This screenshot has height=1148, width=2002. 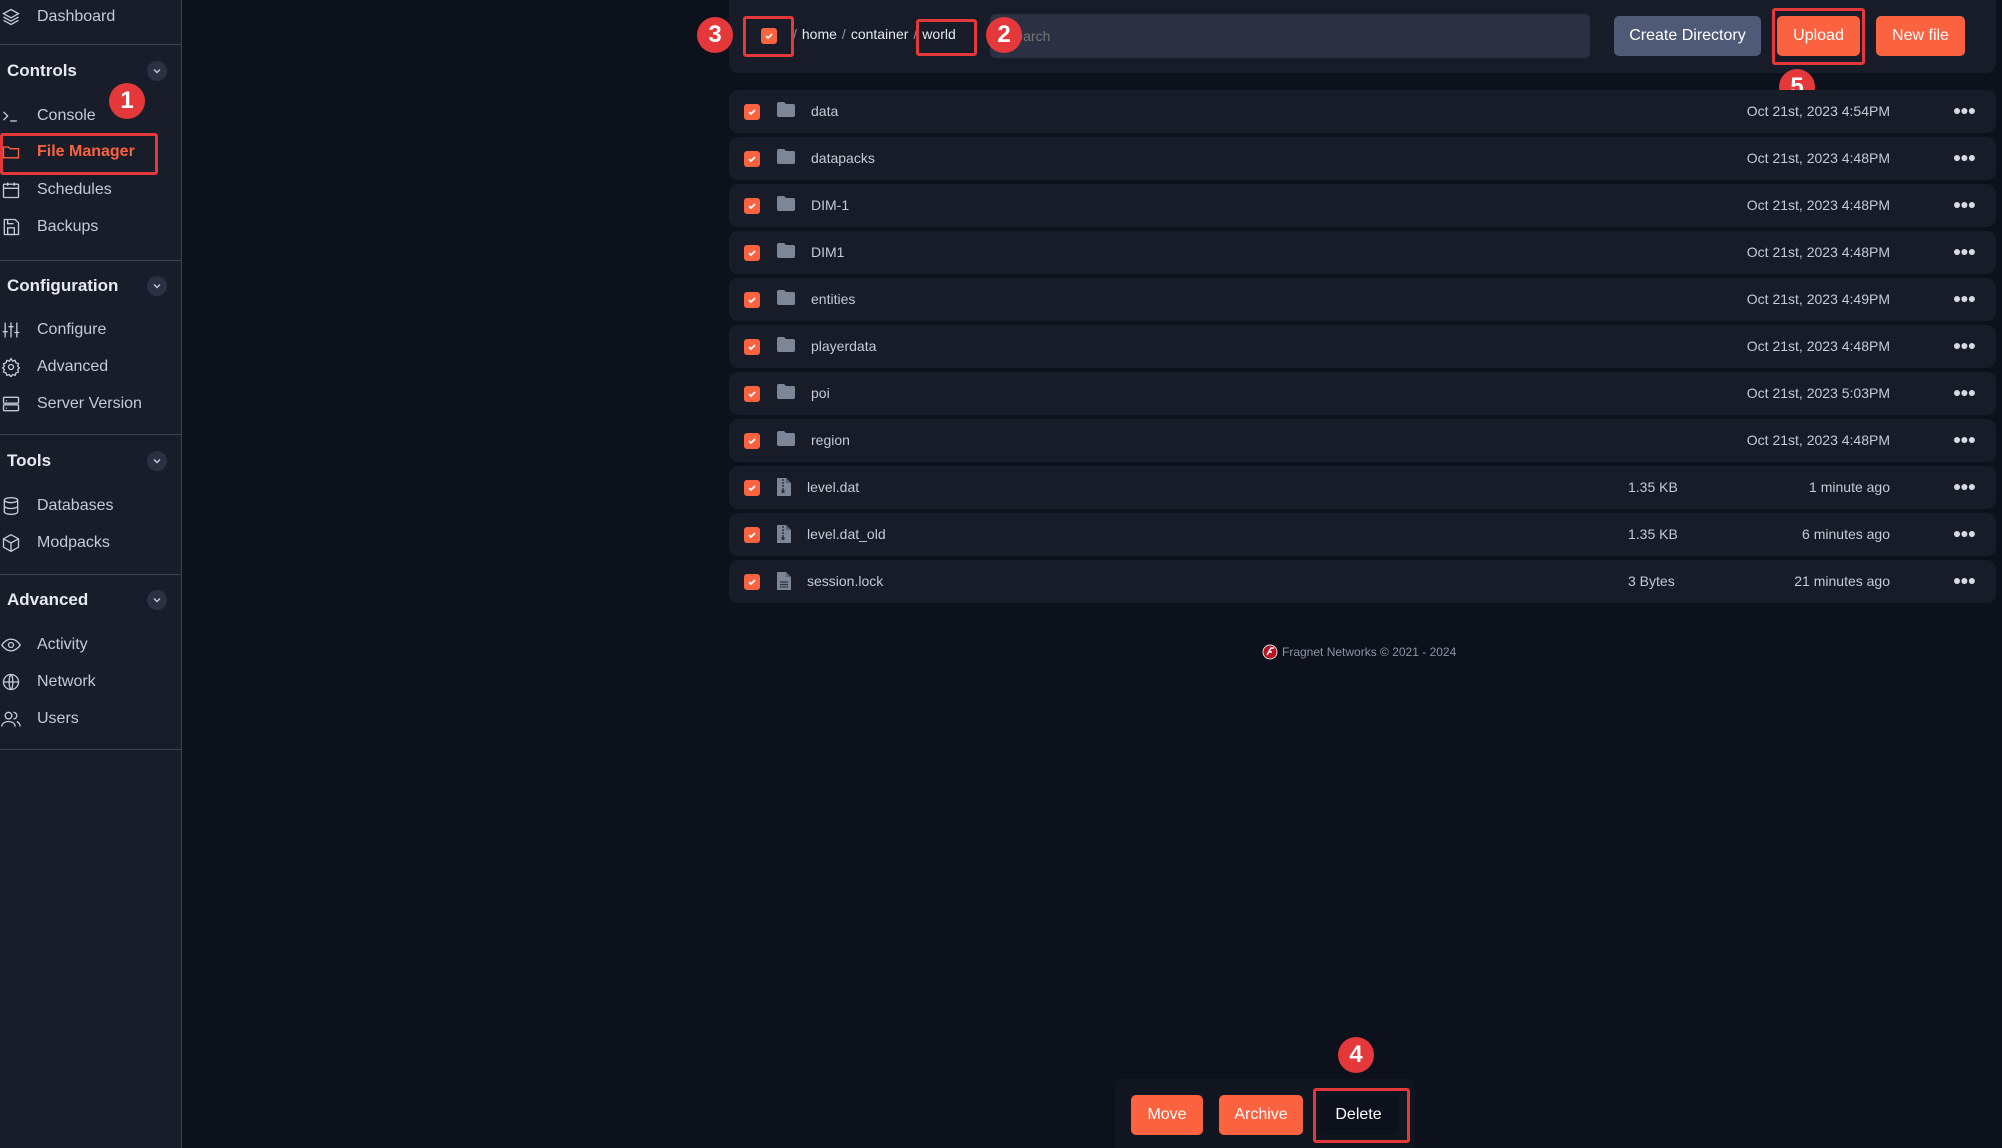 What do you see at coordinates (1356, 1055) in the screenshot?
I see `annotation-badge: 4` at bounding box center [1356, 1055].